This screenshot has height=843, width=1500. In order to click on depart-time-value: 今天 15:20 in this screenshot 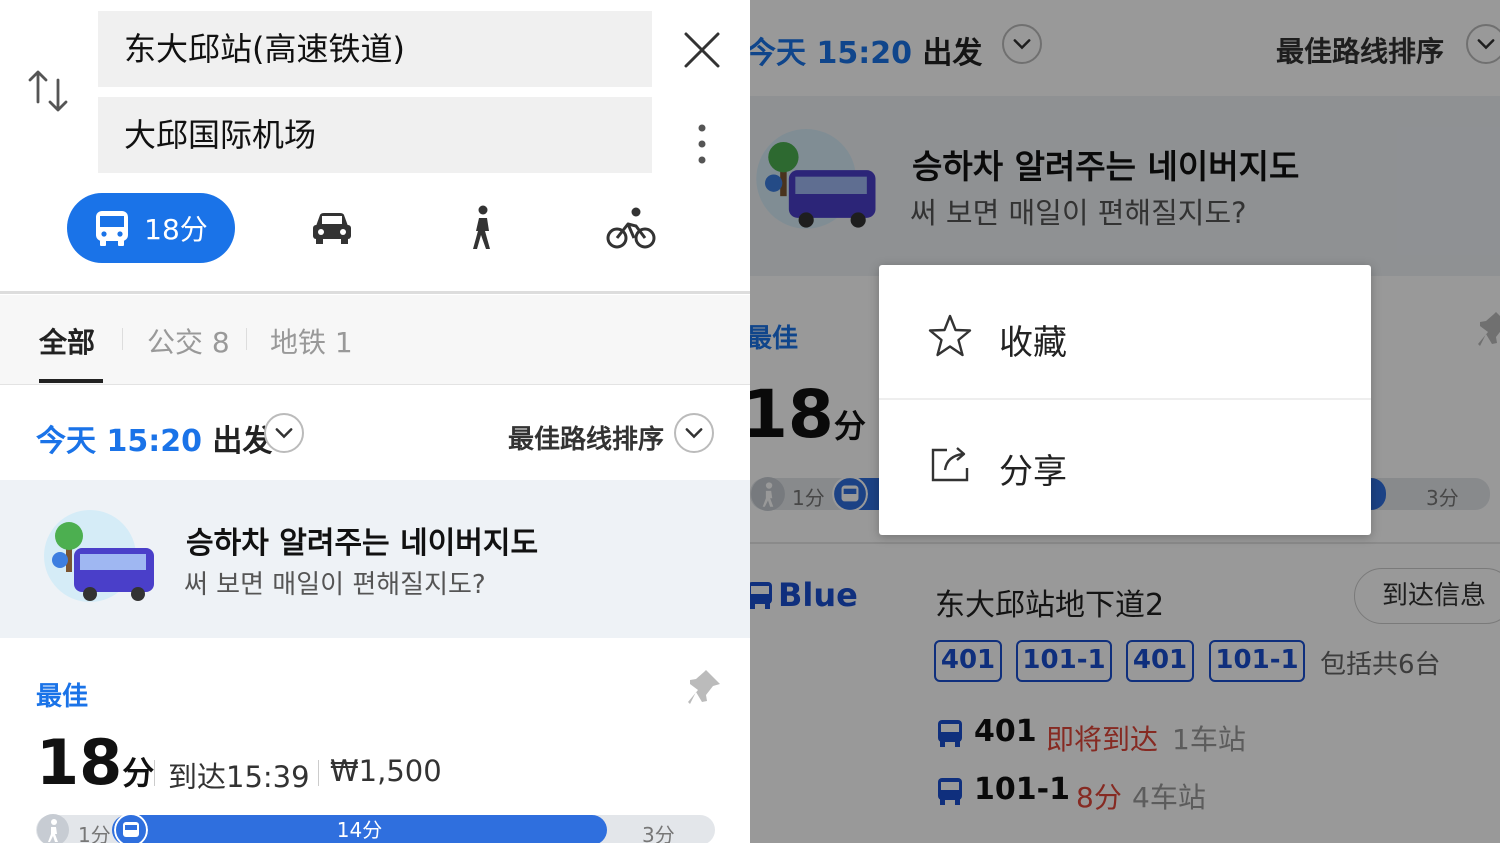, I will do `click(119, 441)`.